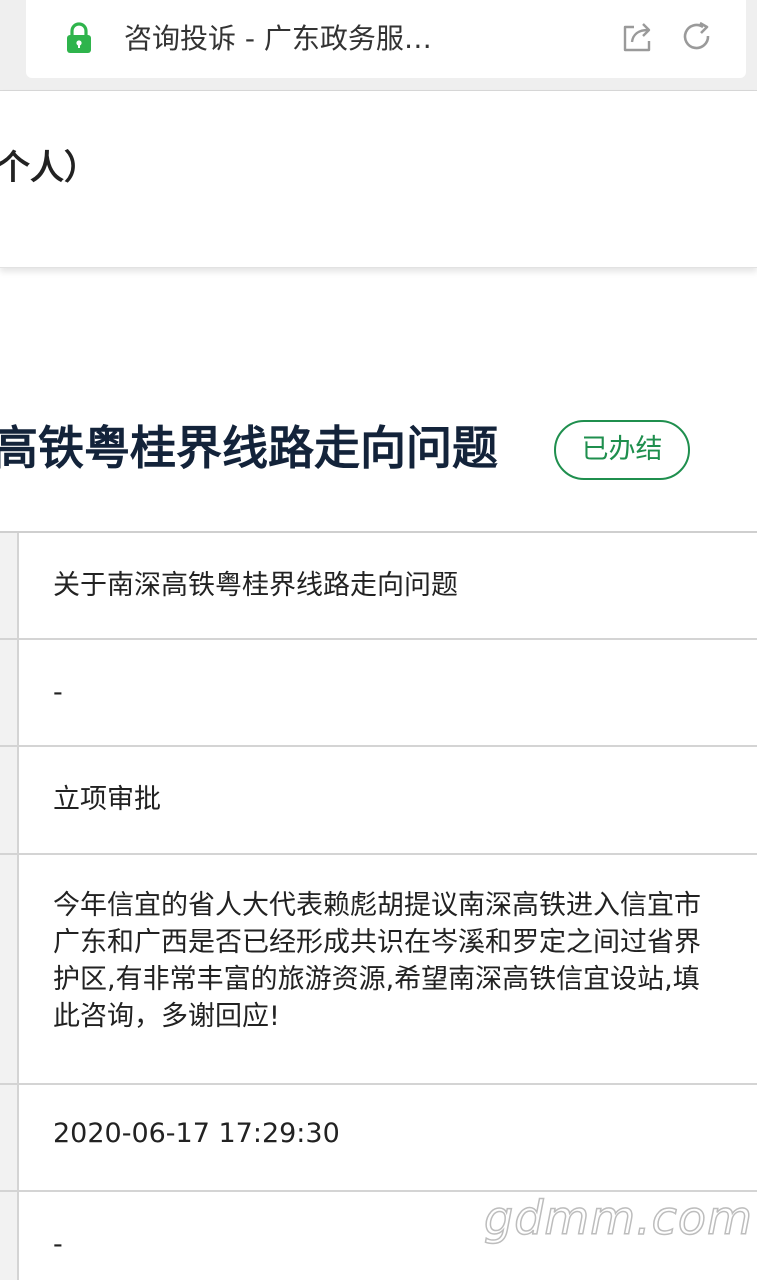  I want to click on site-header: 个人）, so click(378, 179).